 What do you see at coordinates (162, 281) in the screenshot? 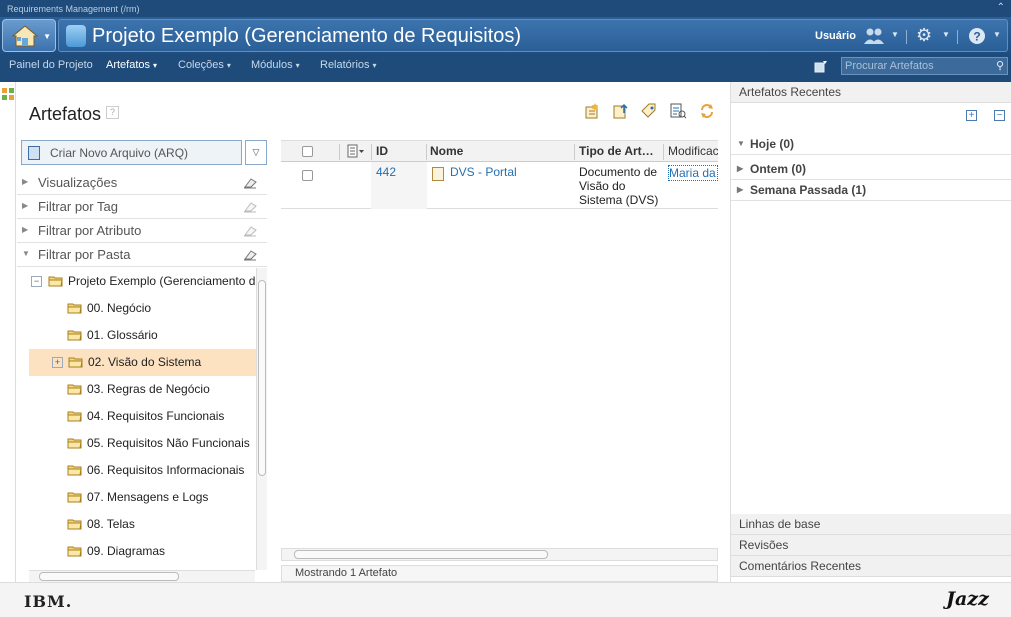
I see `tree-root-label: Projeto Exemplo (Gerenciamento d` at bounding box center [162, 281].